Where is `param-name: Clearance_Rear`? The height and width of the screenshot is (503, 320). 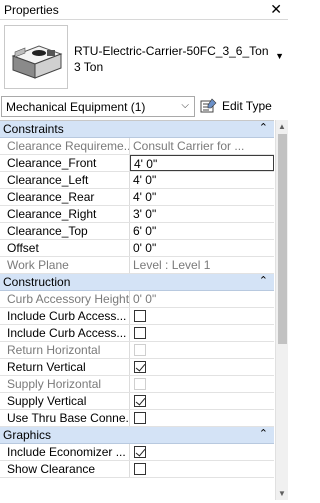 param-name: Clearance_Rear is located at coordinates (65, 197).